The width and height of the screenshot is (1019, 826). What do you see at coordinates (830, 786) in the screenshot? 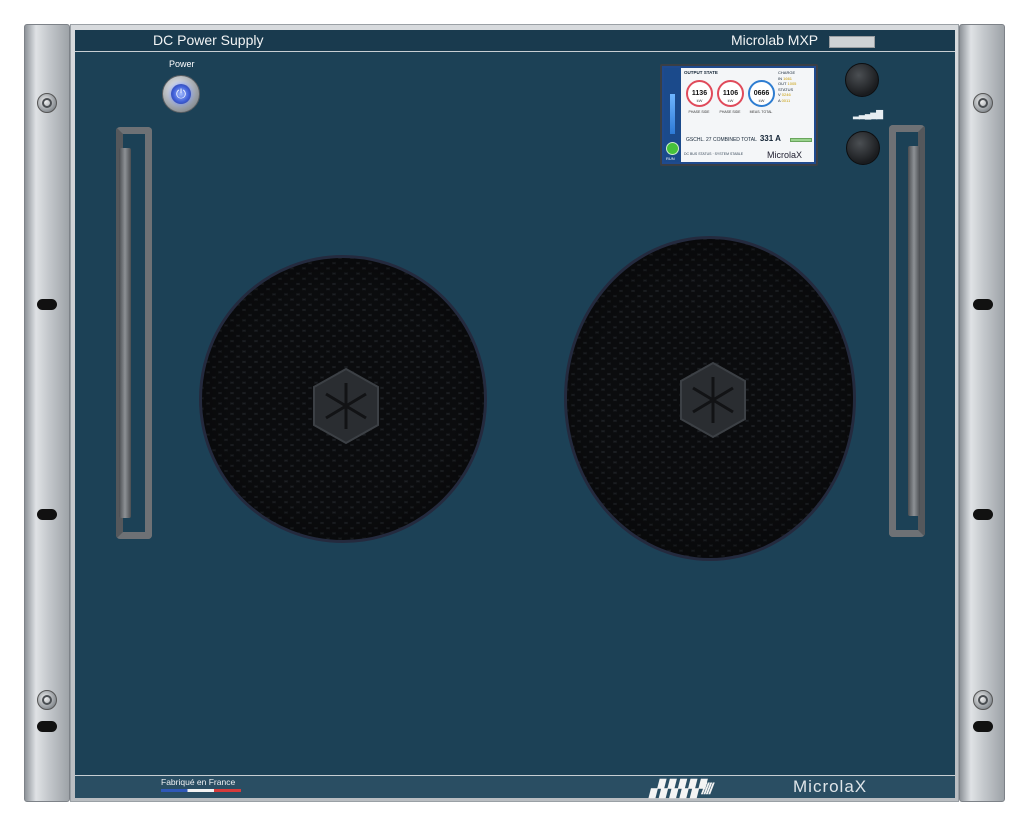
I see `brand-logo: MicrolaX` at bounding box center [830, 786].